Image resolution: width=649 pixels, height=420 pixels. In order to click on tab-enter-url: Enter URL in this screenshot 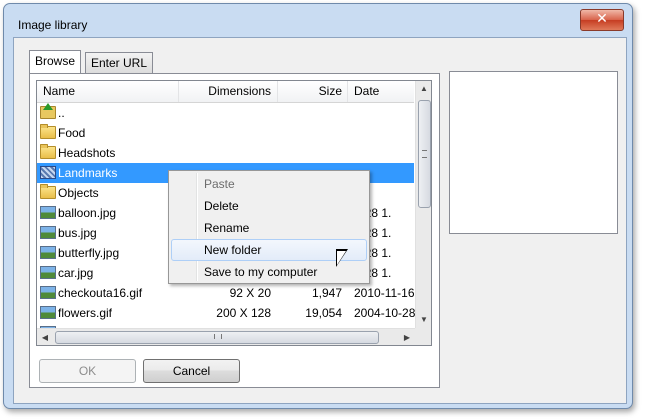, I will do `click(119, 62)`.